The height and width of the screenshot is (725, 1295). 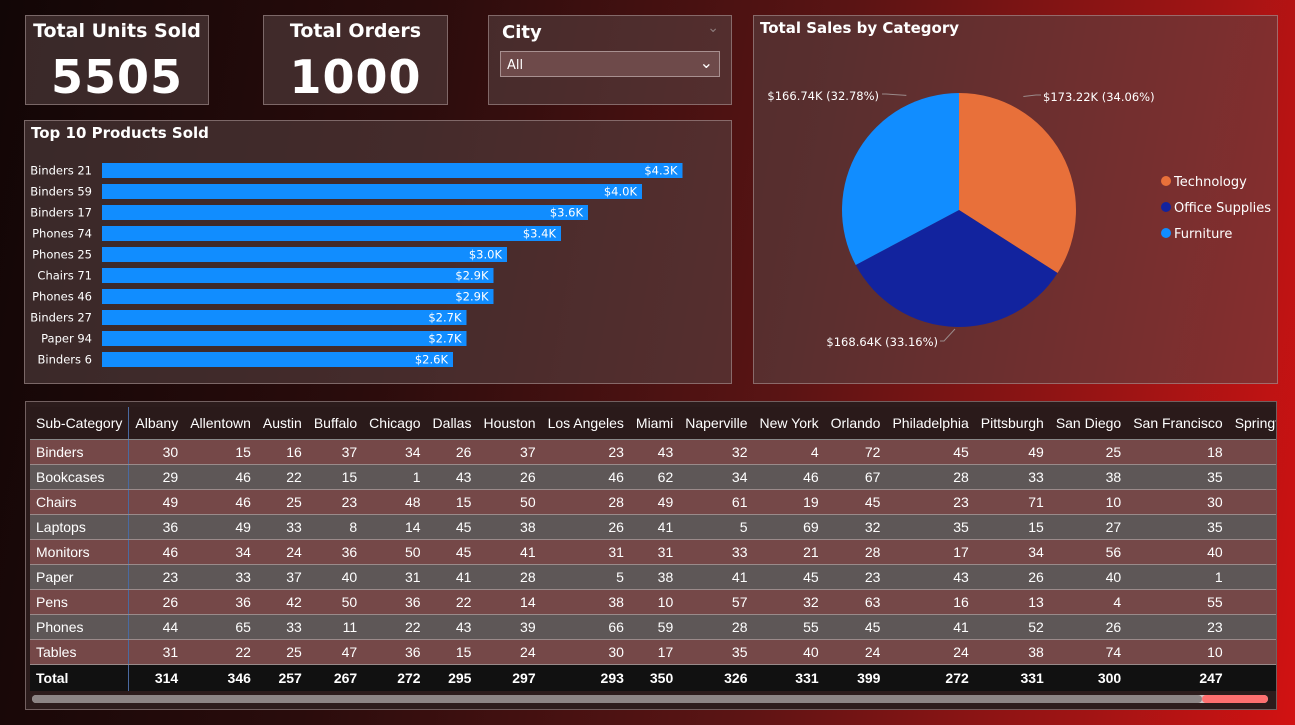 I want to click on table-cell: 48, so click(x=1252, y=477).